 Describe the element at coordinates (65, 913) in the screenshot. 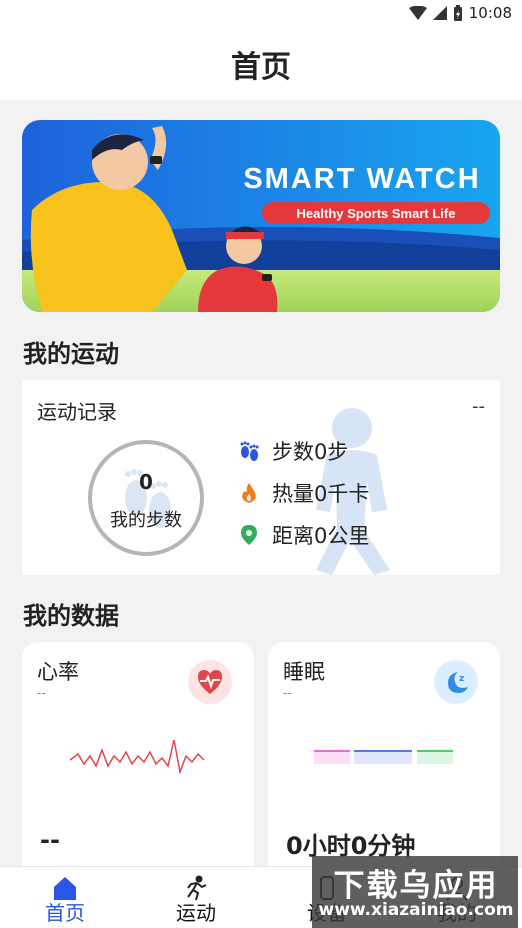

I see `nav-label-home: 首页` at that location.